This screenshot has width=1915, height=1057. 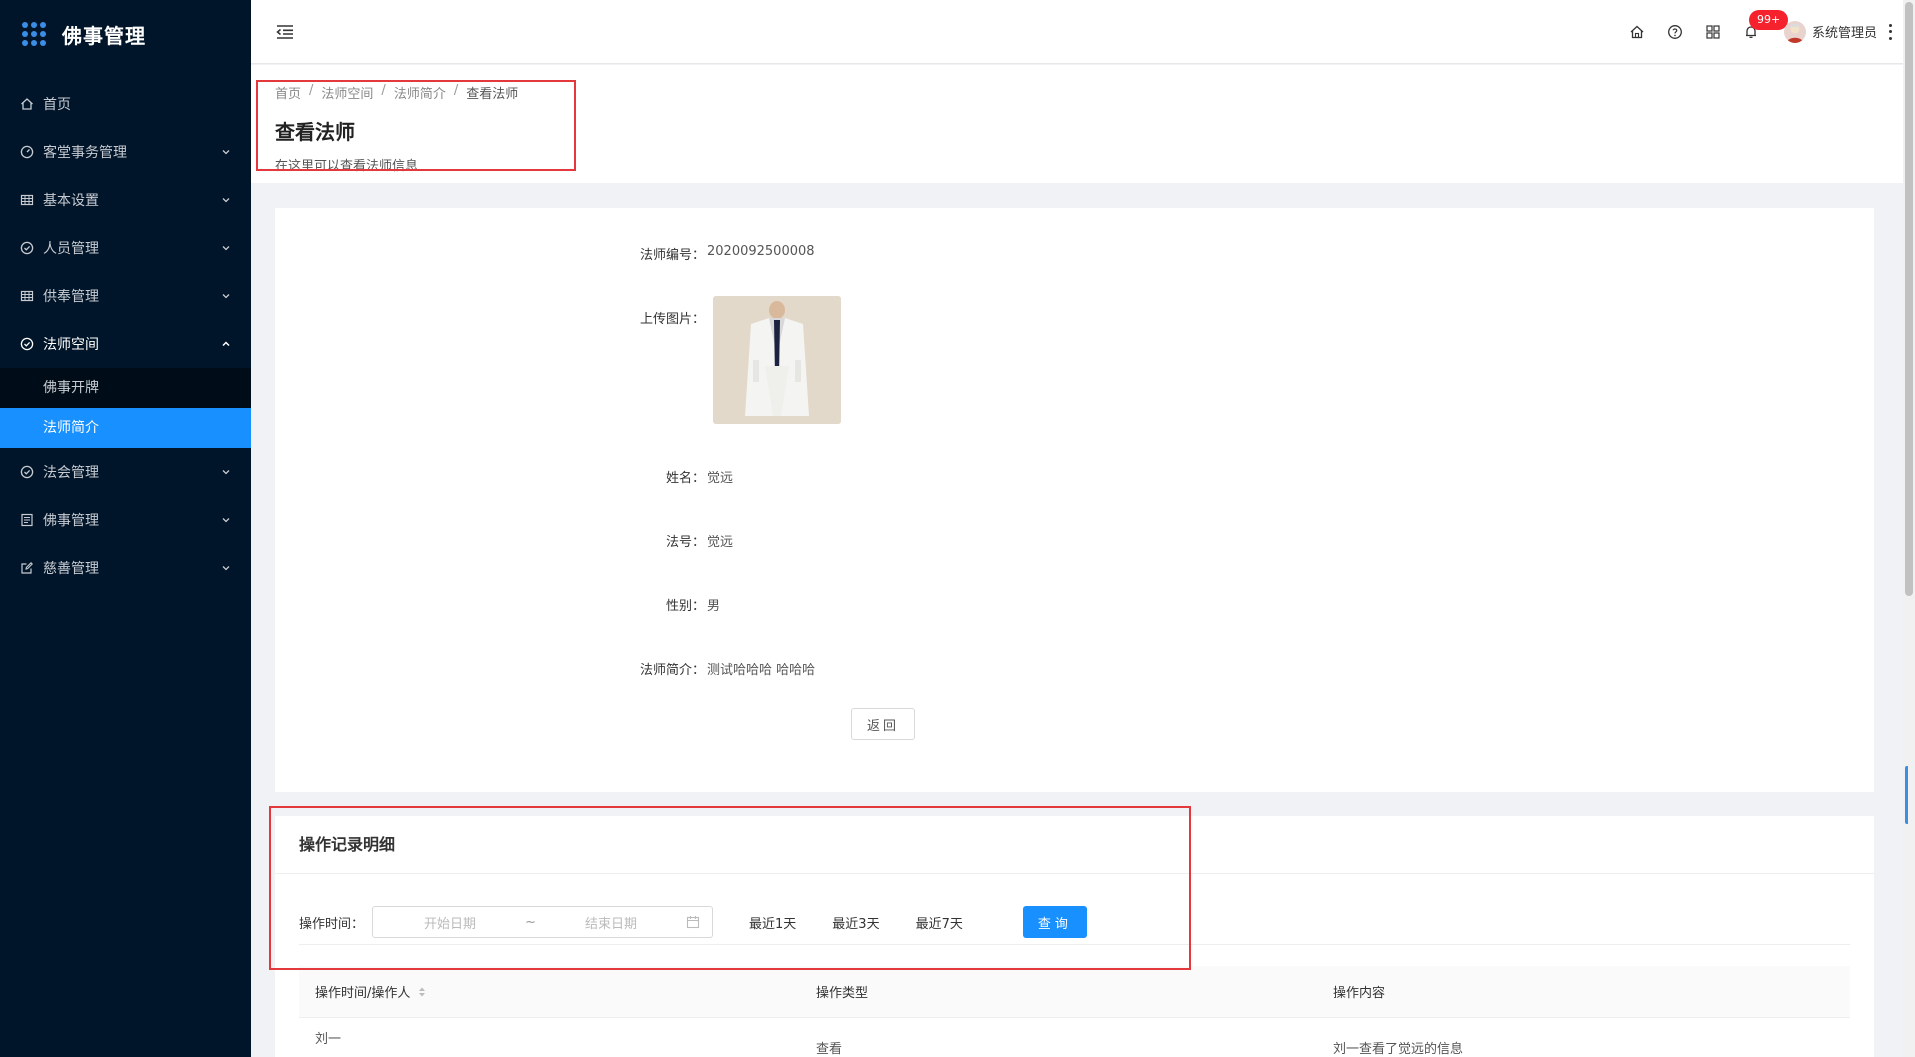 I want to click on edit-icon, so click(x=27, y=568).